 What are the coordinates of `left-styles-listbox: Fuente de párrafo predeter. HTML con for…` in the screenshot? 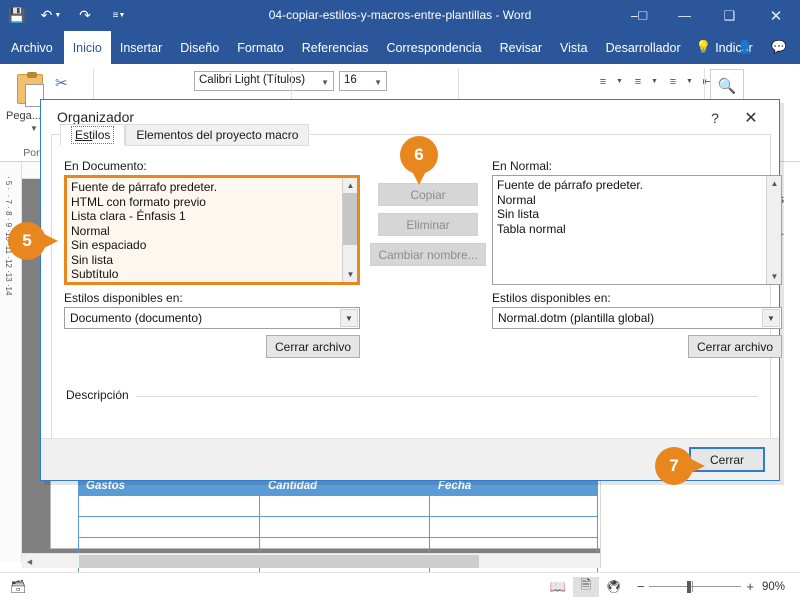 It's located at (212, 230).